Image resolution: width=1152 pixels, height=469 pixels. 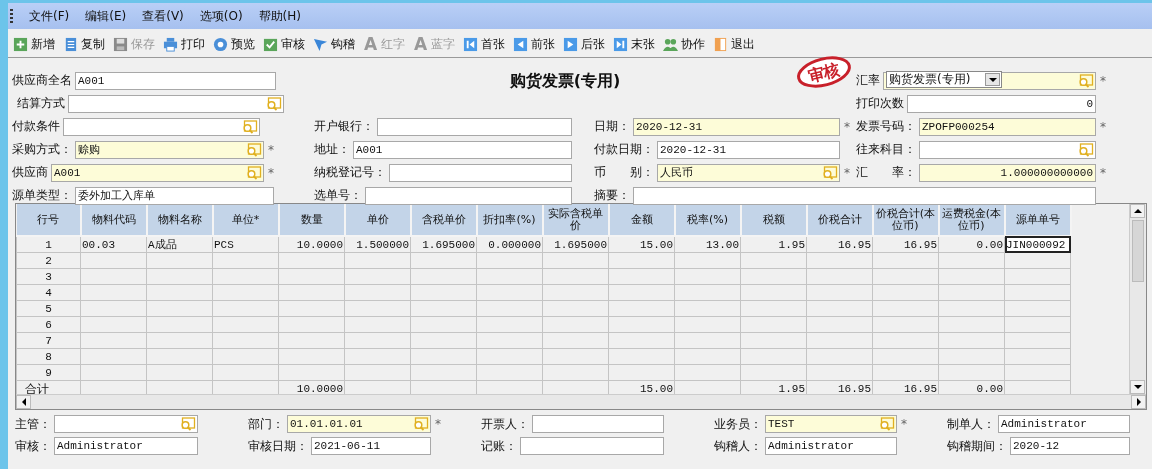 I want to click on table-cell: 16.95, so click(x=905, y=244).